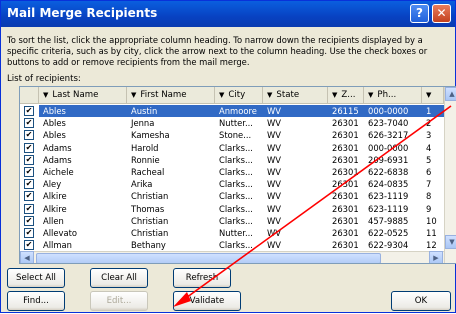 Image resolution: width=456 pixels, height=314 pixels. What do you see at coordinates (441, 13) in the screenshot?
I see `close-button: ✕` at bounding box center [441, 13].